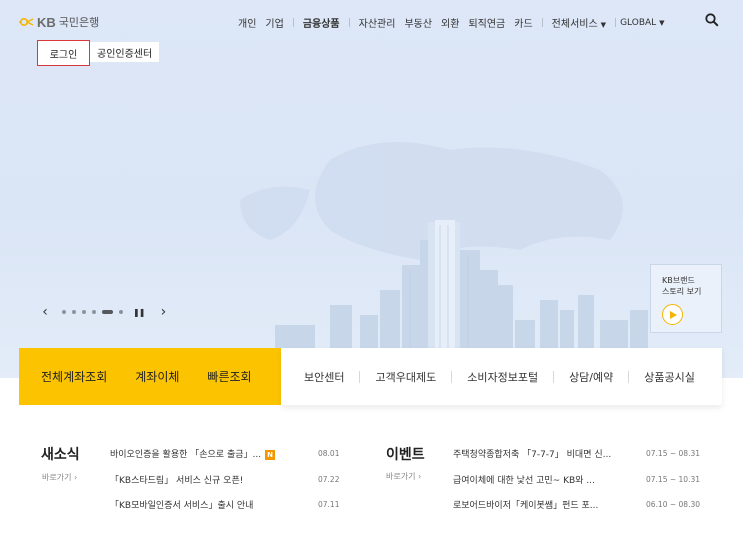  Describe the element at coordinates (60, 455) in the screenshot. I see `news-title: 새소식` at that location.